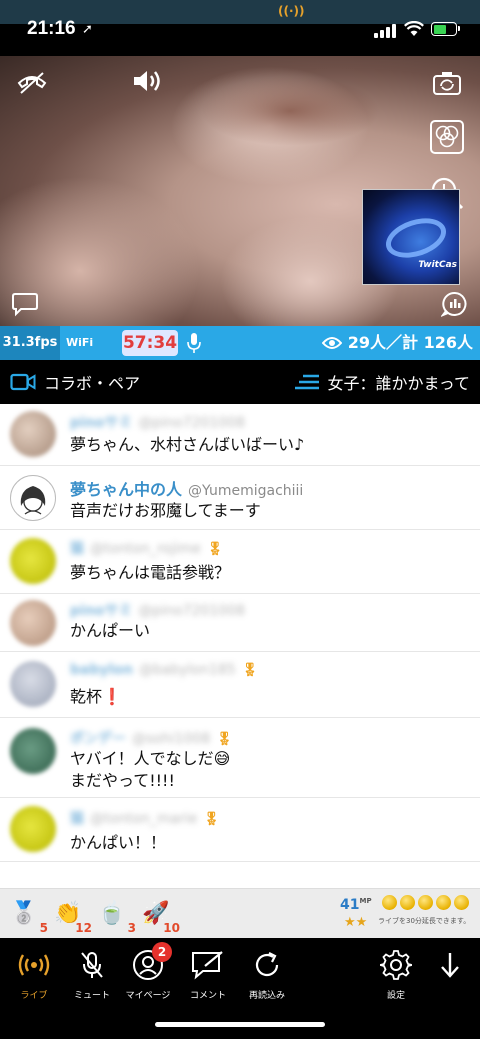 This screenshot has width=480, height=1039. I want to click on nav-reload: 再読込み, so click(267, 974).